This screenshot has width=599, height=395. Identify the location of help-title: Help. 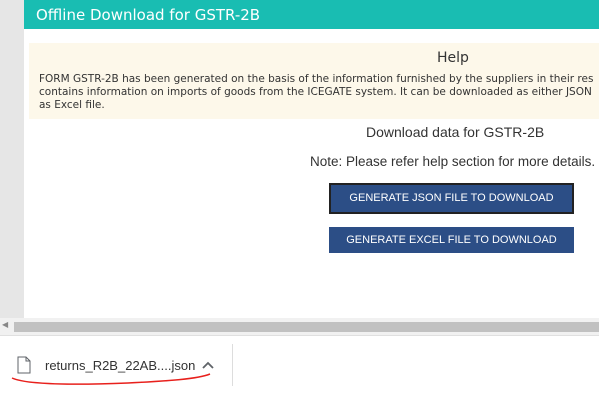
(453, 58).